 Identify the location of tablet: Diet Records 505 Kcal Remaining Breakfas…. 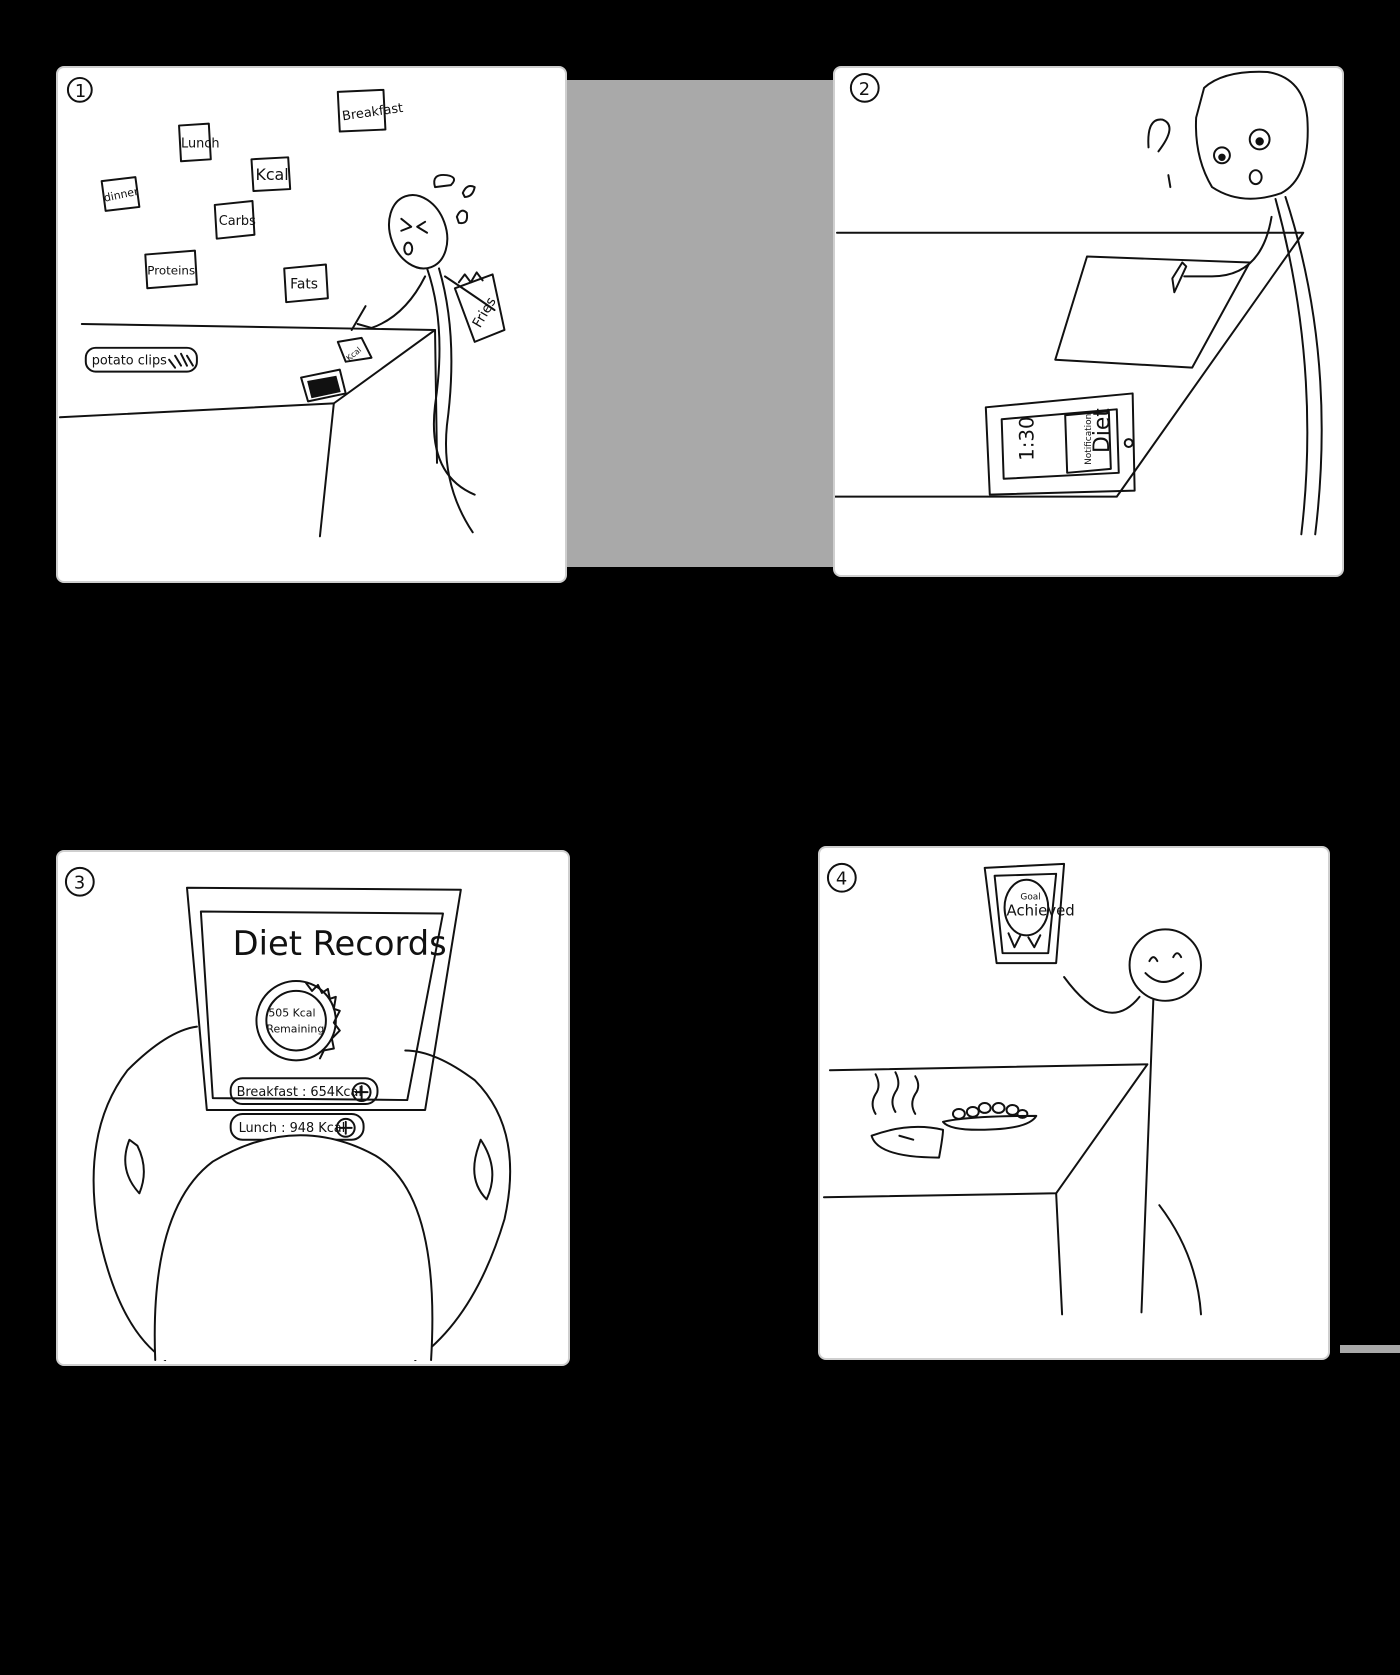
(323, 1013).